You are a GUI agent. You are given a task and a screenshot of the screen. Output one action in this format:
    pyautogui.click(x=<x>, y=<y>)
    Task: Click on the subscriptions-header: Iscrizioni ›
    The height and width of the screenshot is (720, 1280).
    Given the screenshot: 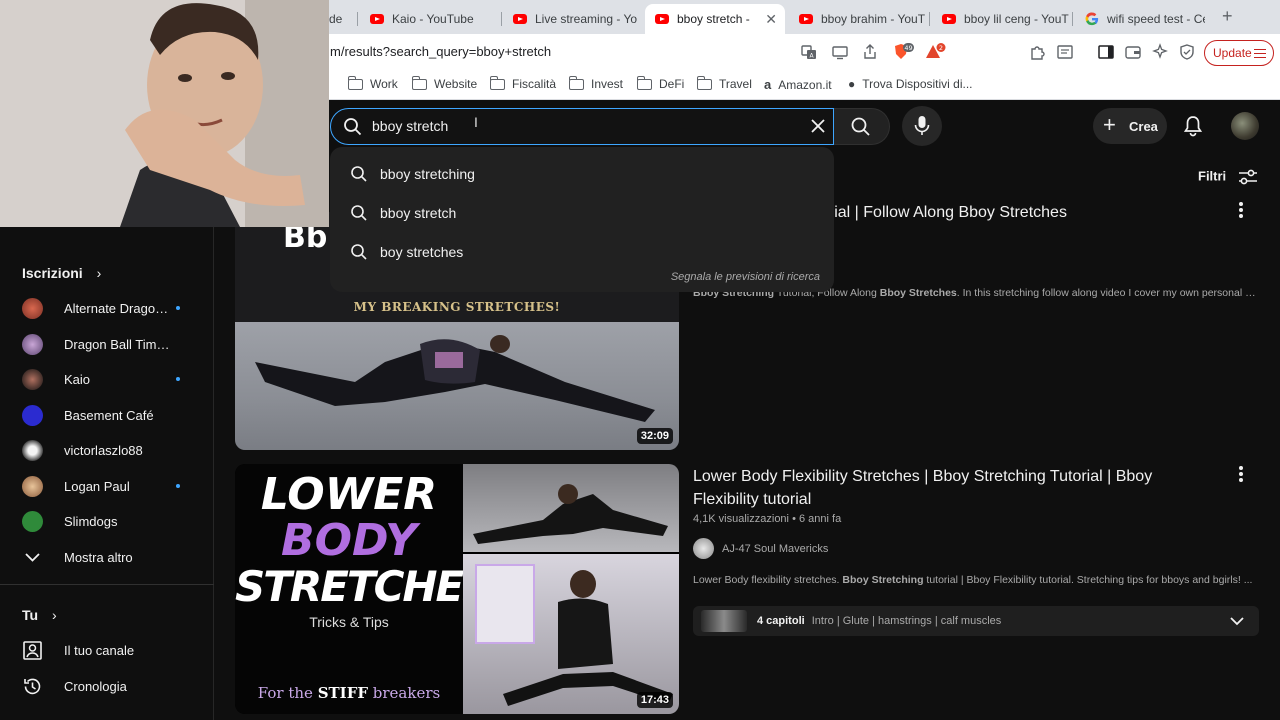 What is the action you would take?
    pyautogui.click(x=61, y=273)
    